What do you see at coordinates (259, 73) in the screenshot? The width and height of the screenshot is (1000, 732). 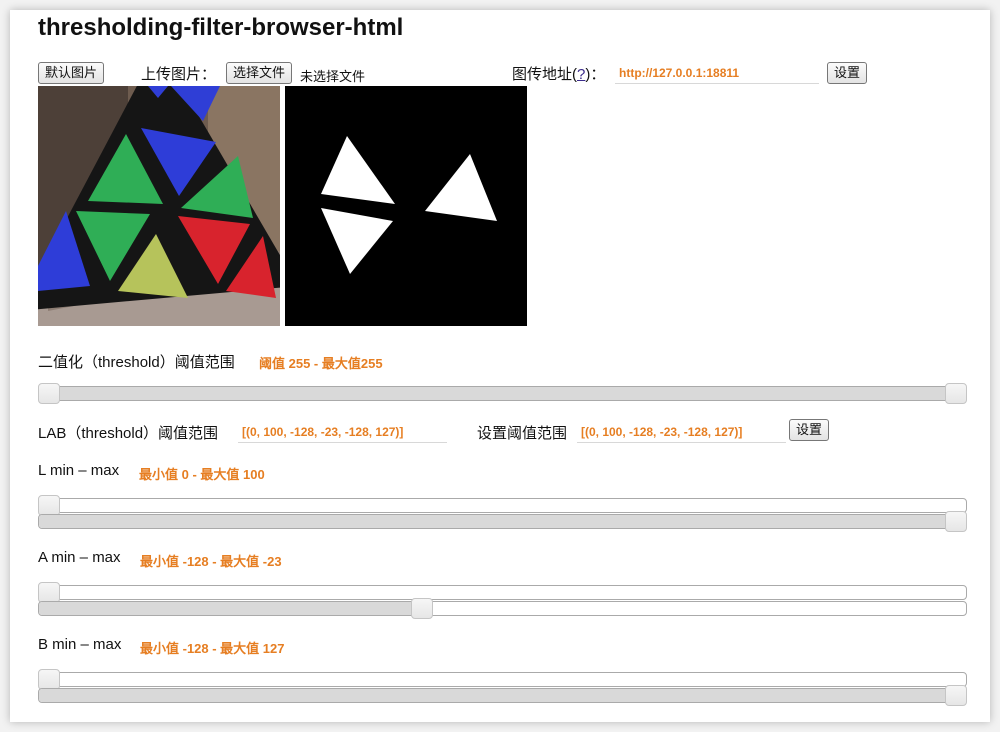 I see `choose-file-button: 选择文件` at bounding box center [259, 73].